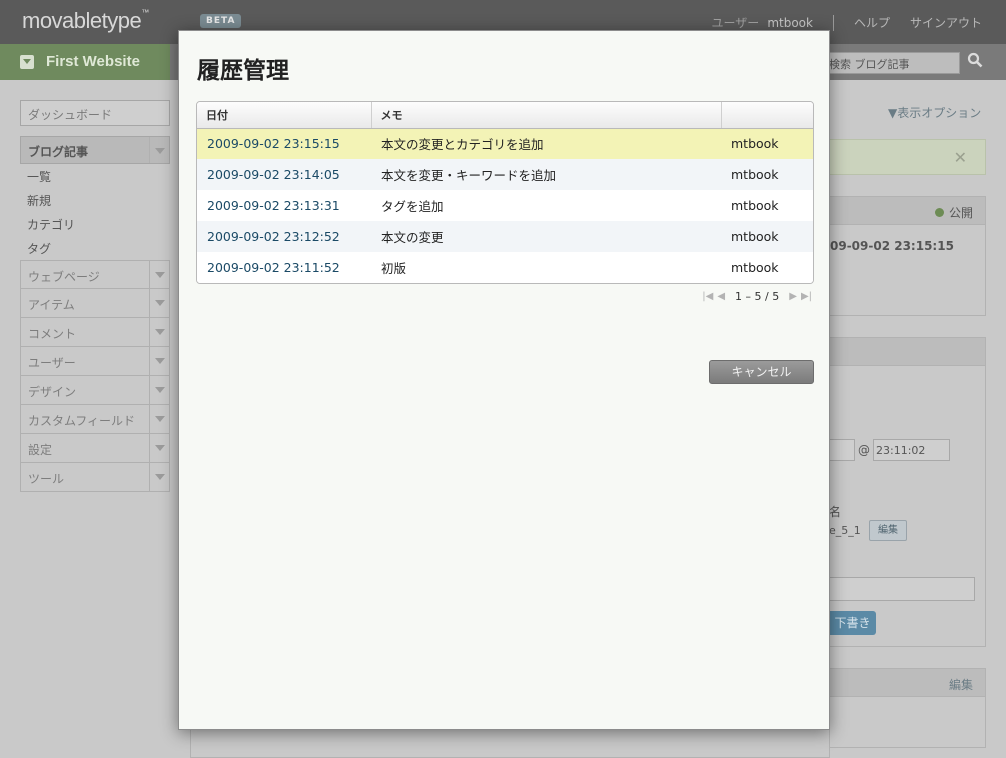 The height and width of the screenshot is (758, 1006). What do you see at coordinates (835, 512) in the screenshot?
I see `basename-label: 名` at bounding box center [835, 512].